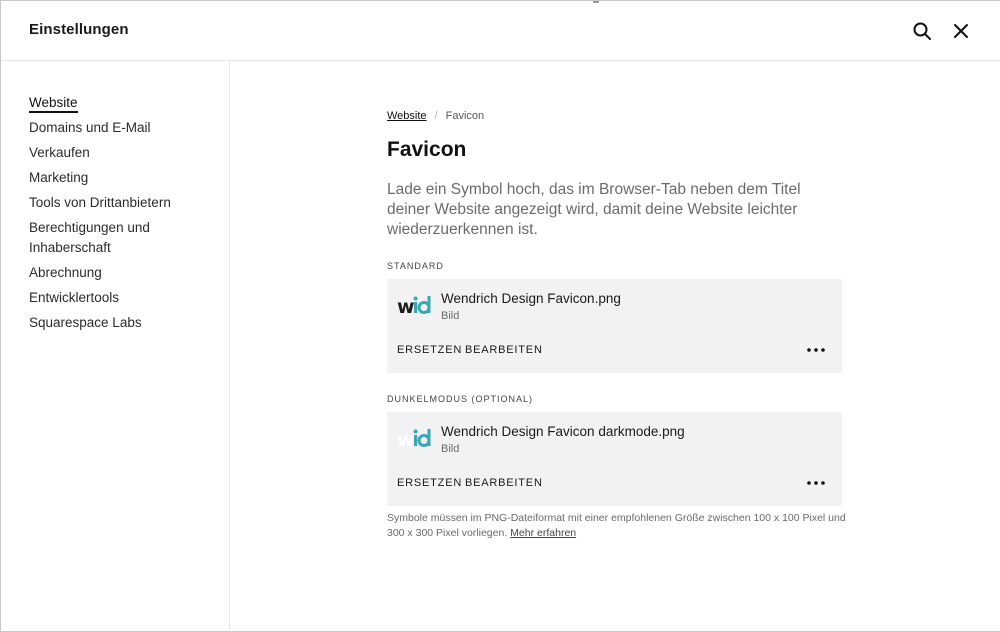  I want to click on sidebar-item-billing: Abrechnung, so click(124, 273).